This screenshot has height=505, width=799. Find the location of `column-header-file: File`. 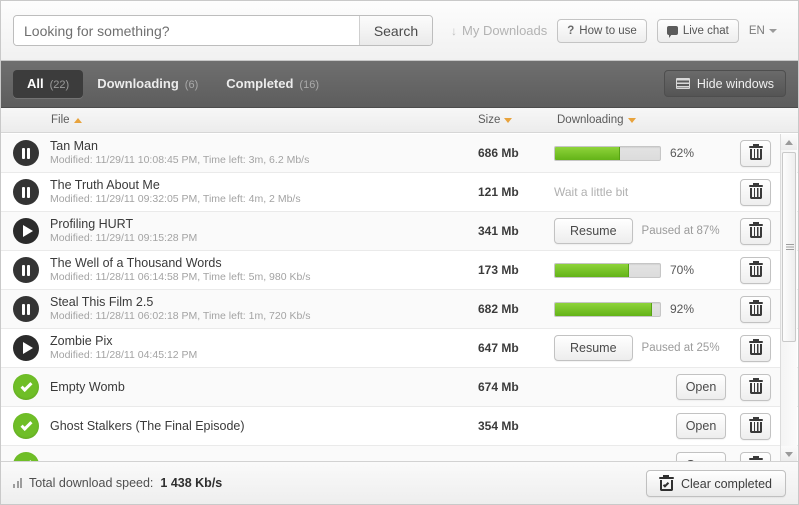

column-header-file: File is located at coordinates (66, 120).